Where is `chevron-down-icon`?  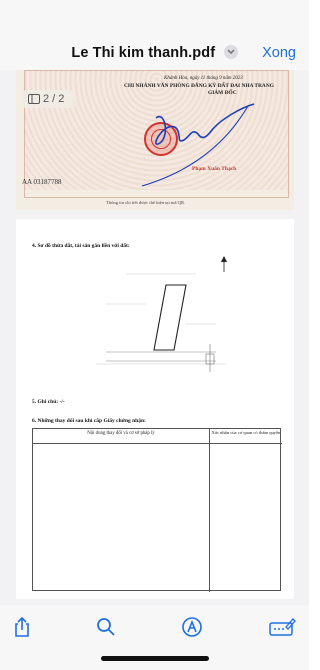
chevron-down-icon is located at coordinates (230, 52).